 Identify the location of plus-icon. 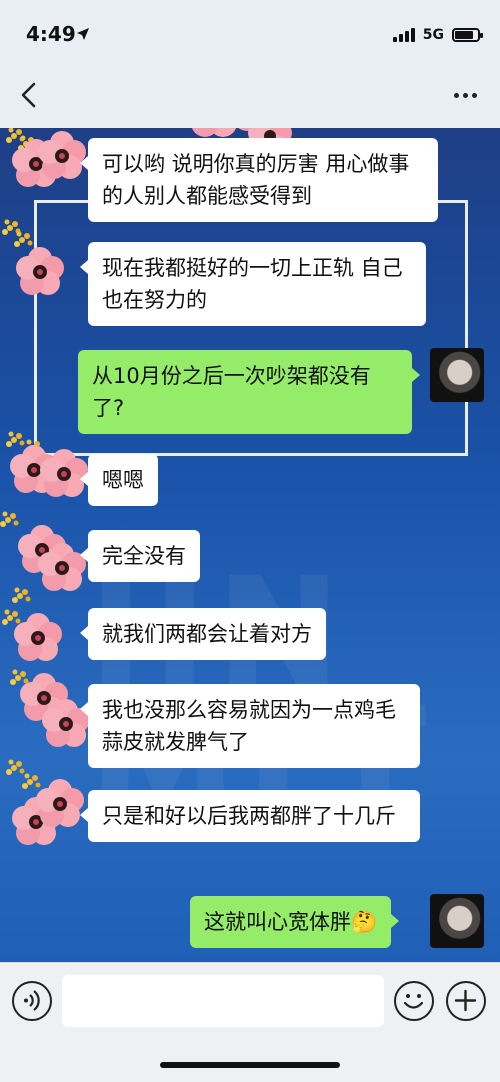
(465, 1000).